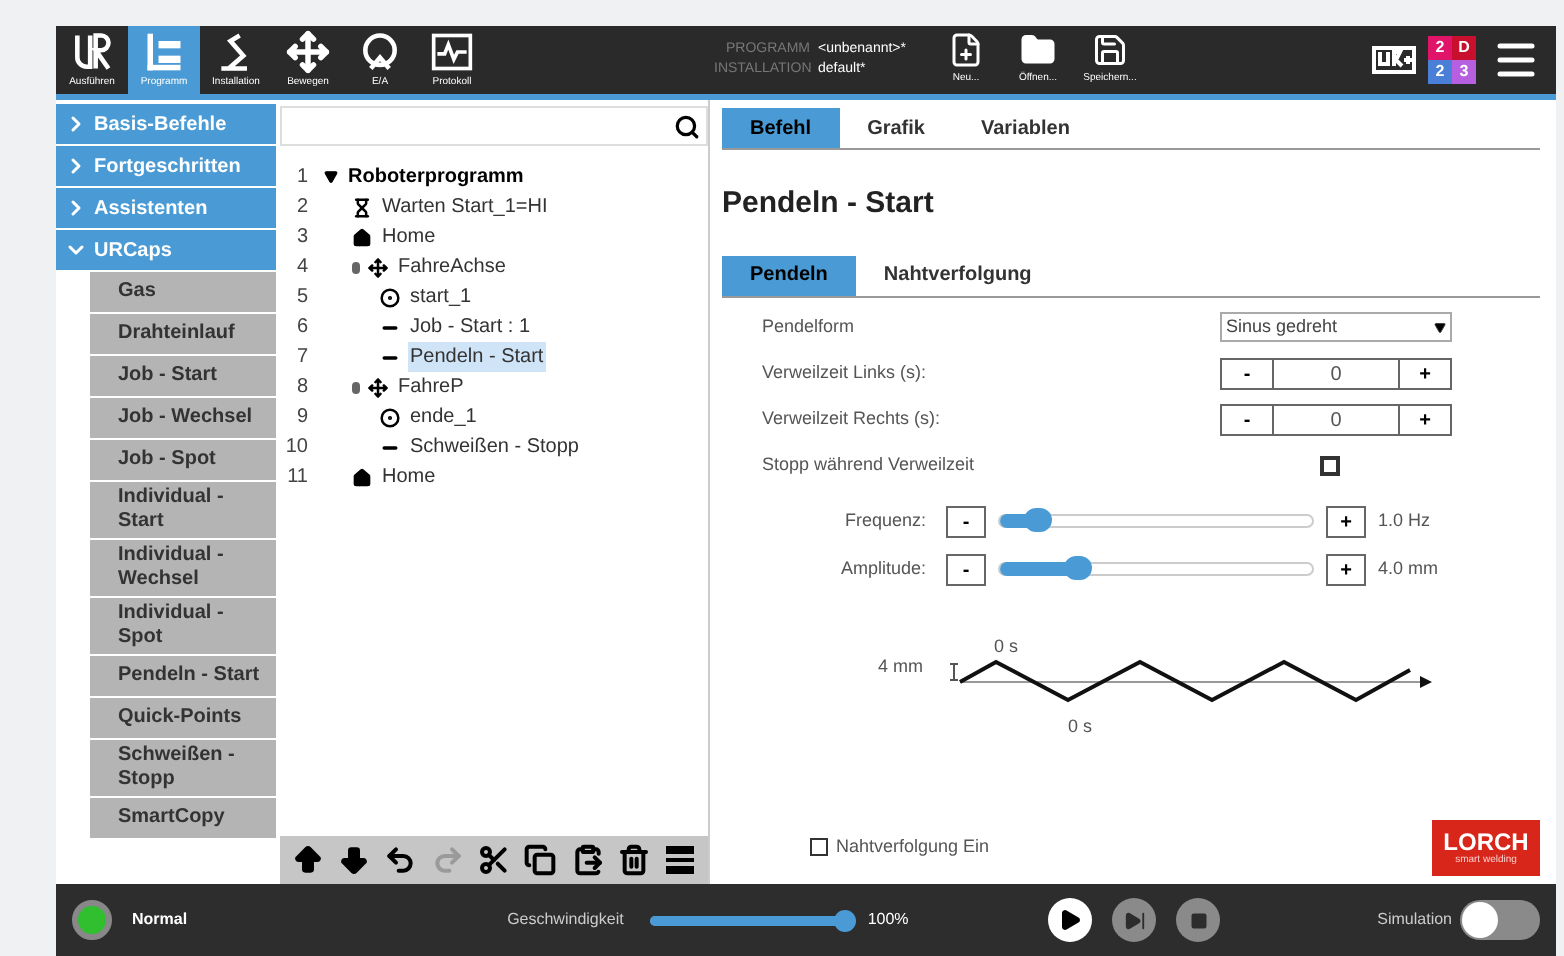  I want to click on line-number: 9, so click(302, 418).